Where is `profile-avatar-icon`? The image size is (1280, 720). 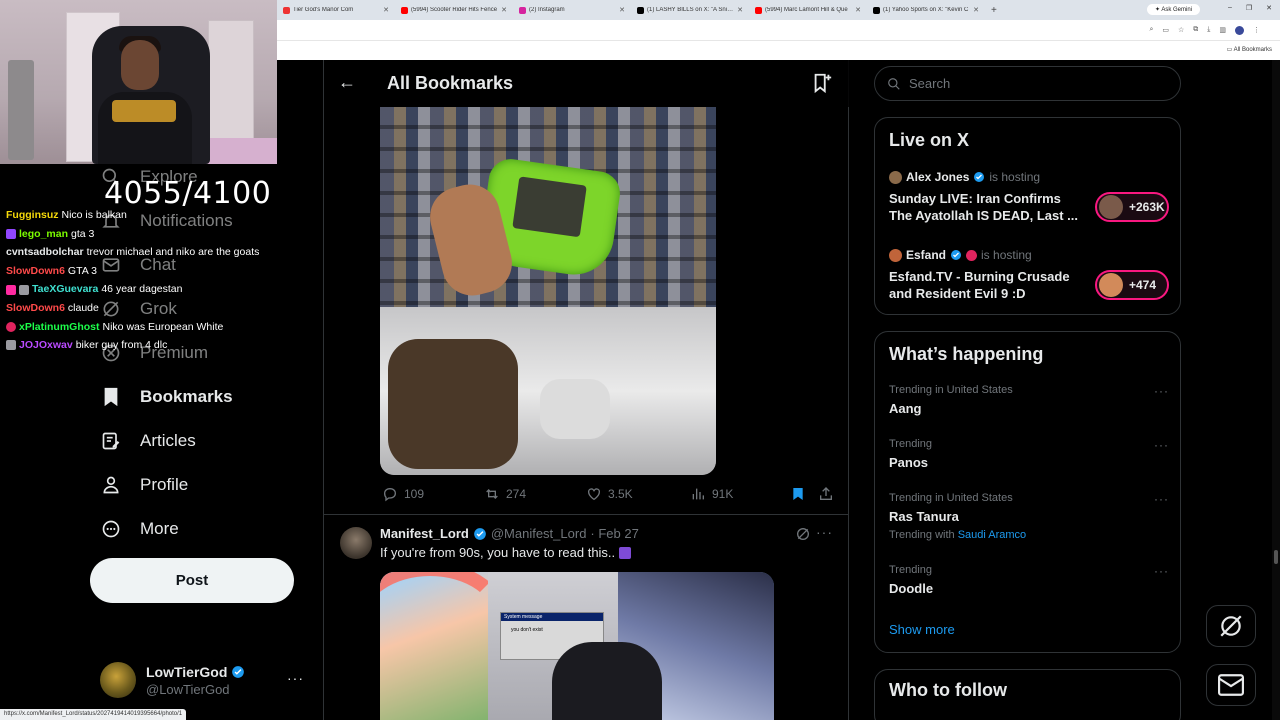
profile-avatar-icon is located at coordinates (1239, 30).